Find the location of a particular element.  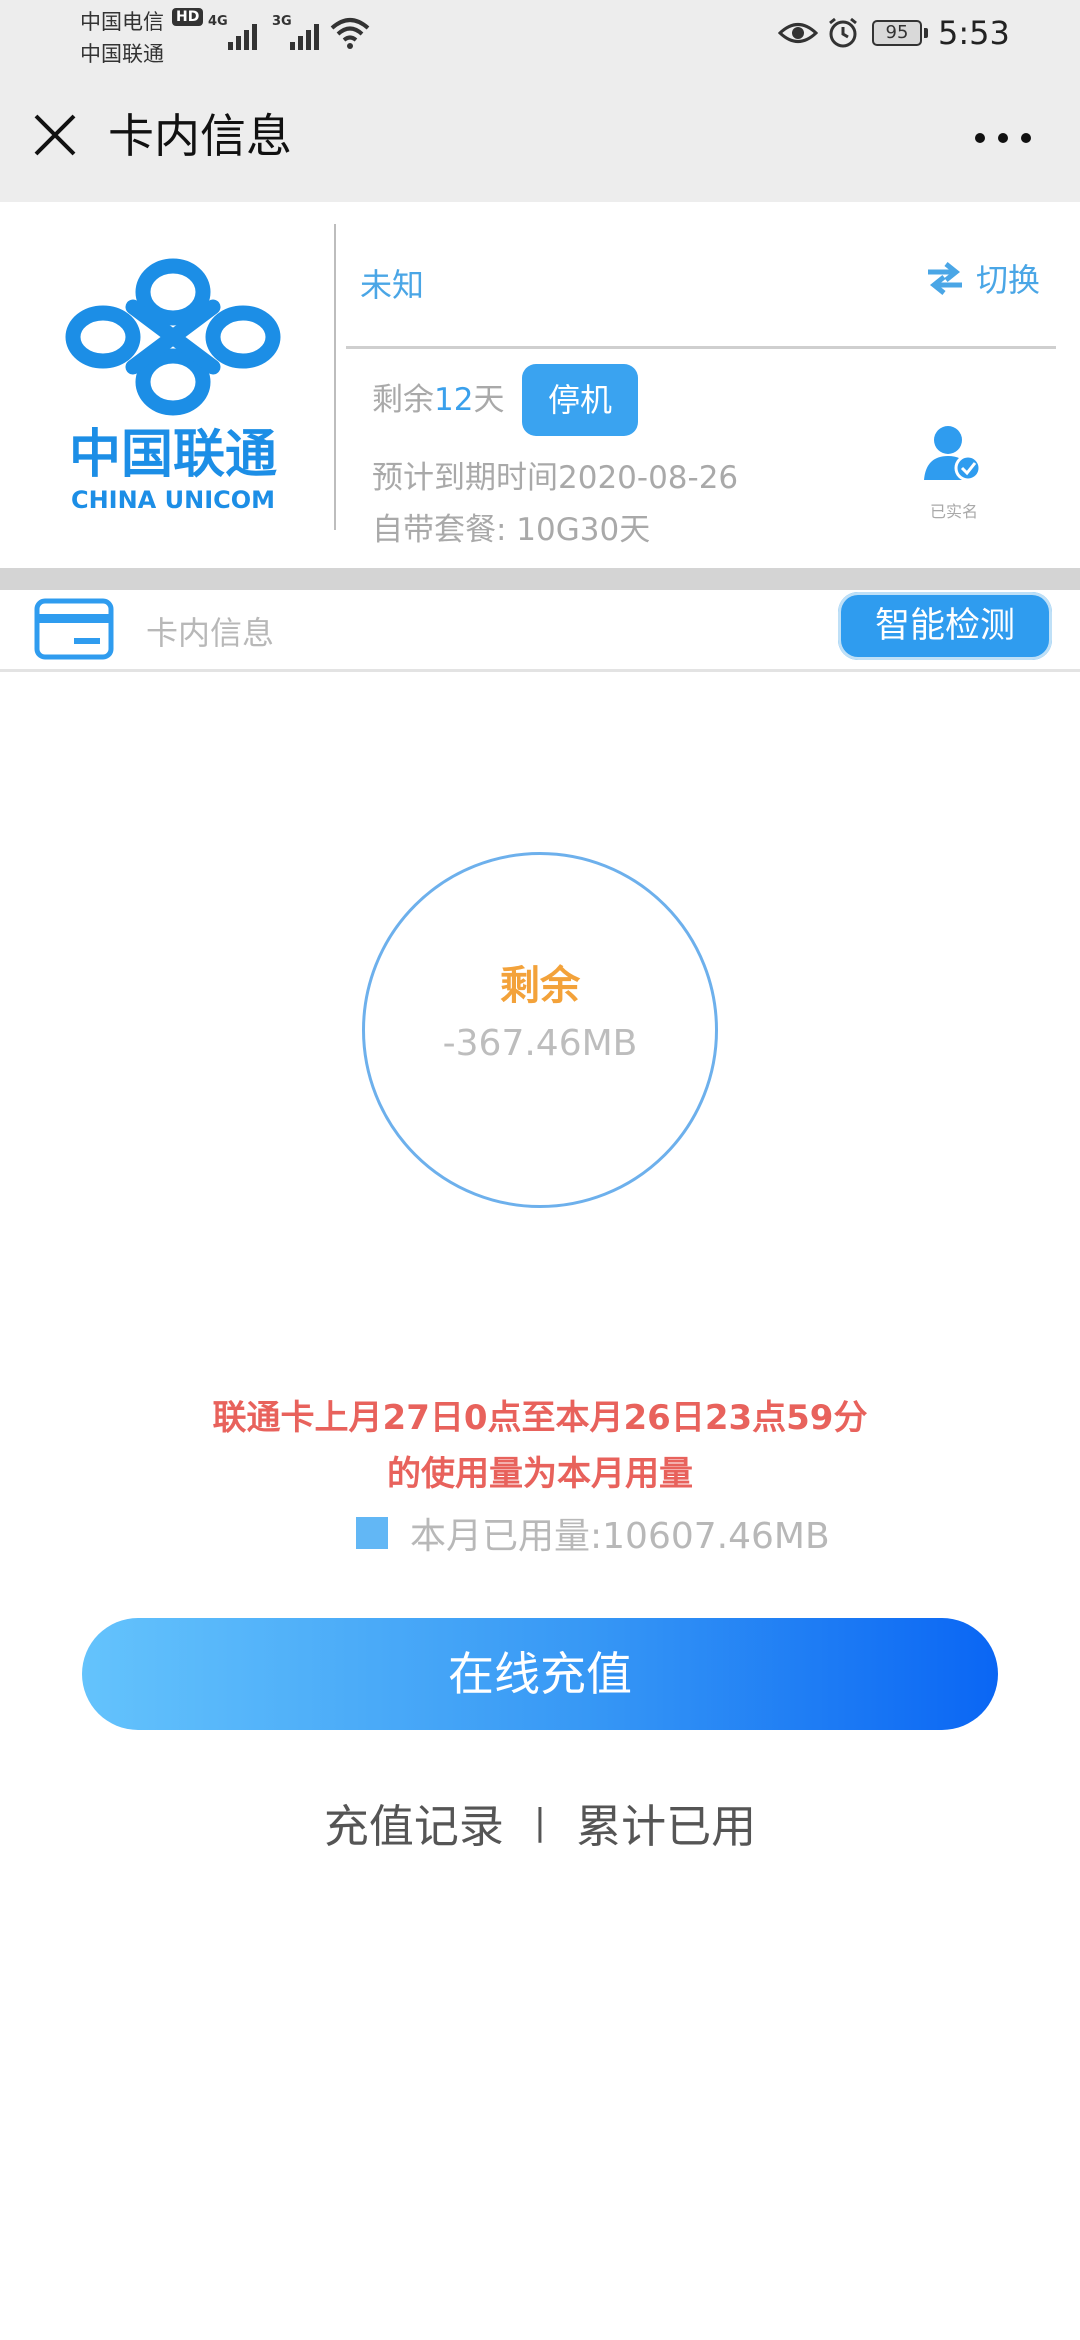

package-info: 自带套餐: 10G30天 is located at coordinates (511, 530).